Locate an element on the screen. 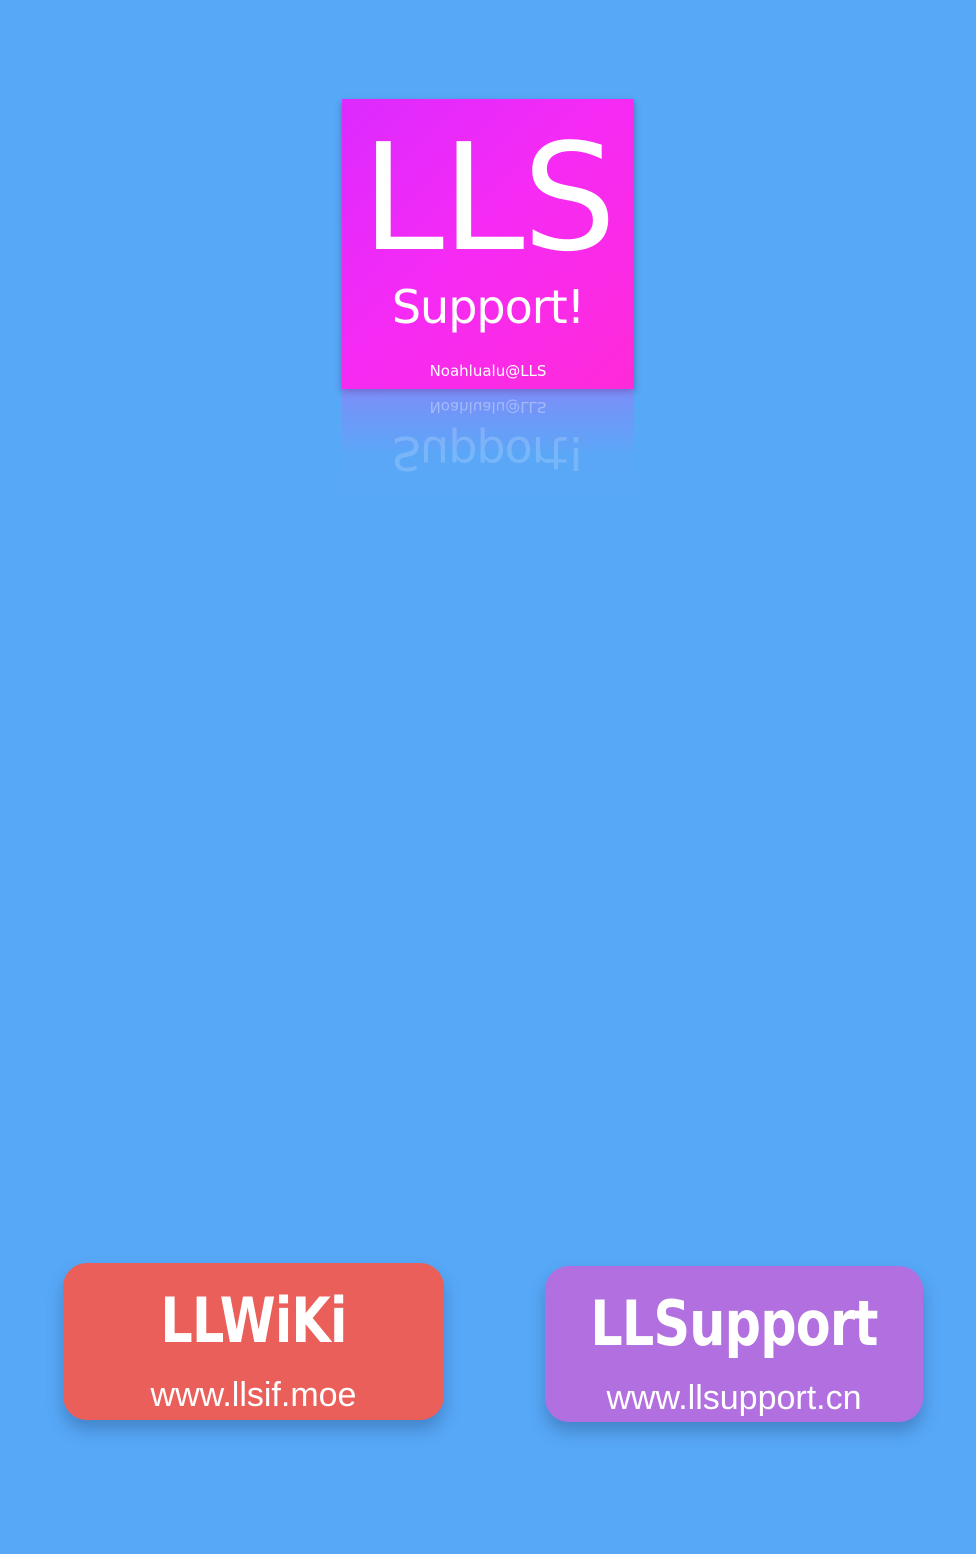  logo-title: LLS is located at coordinates (489, 198).